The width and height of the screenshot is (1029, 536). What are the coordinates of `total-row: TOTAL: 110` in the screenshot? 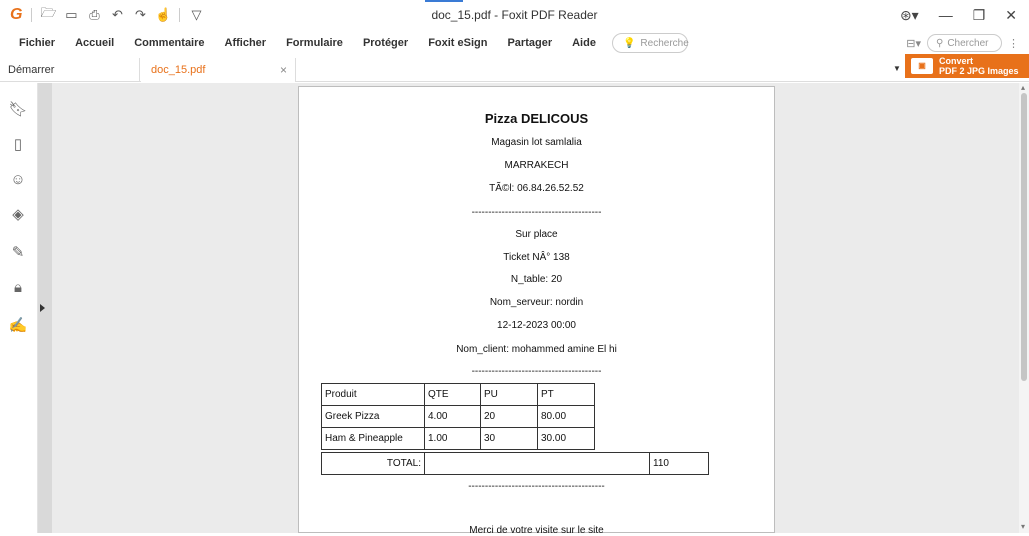 It's located at (515, 463).